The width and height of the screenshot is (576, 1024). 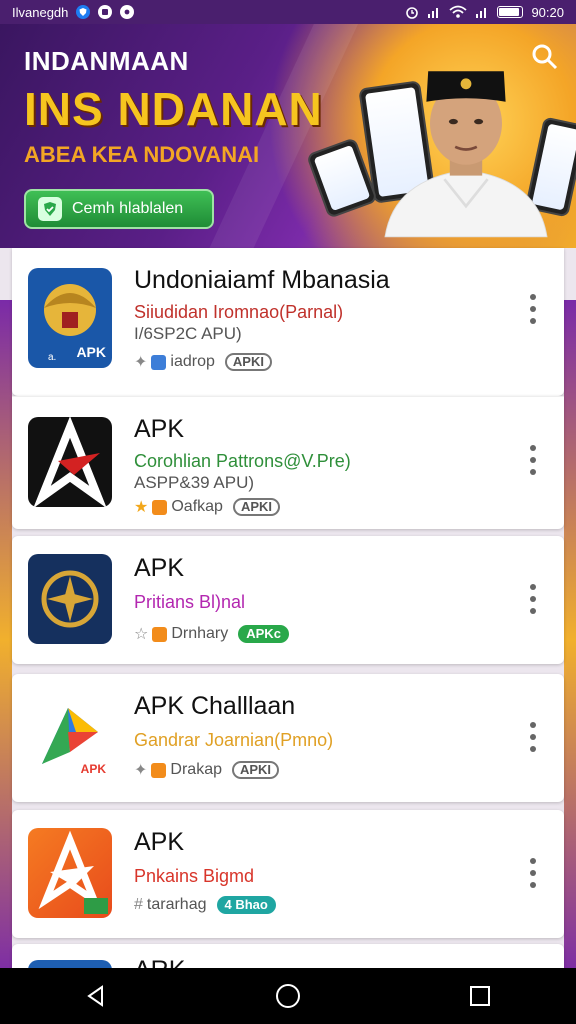 I want to click on app-subtitle: I/6SP2C APU), so click(x=188, y=333).